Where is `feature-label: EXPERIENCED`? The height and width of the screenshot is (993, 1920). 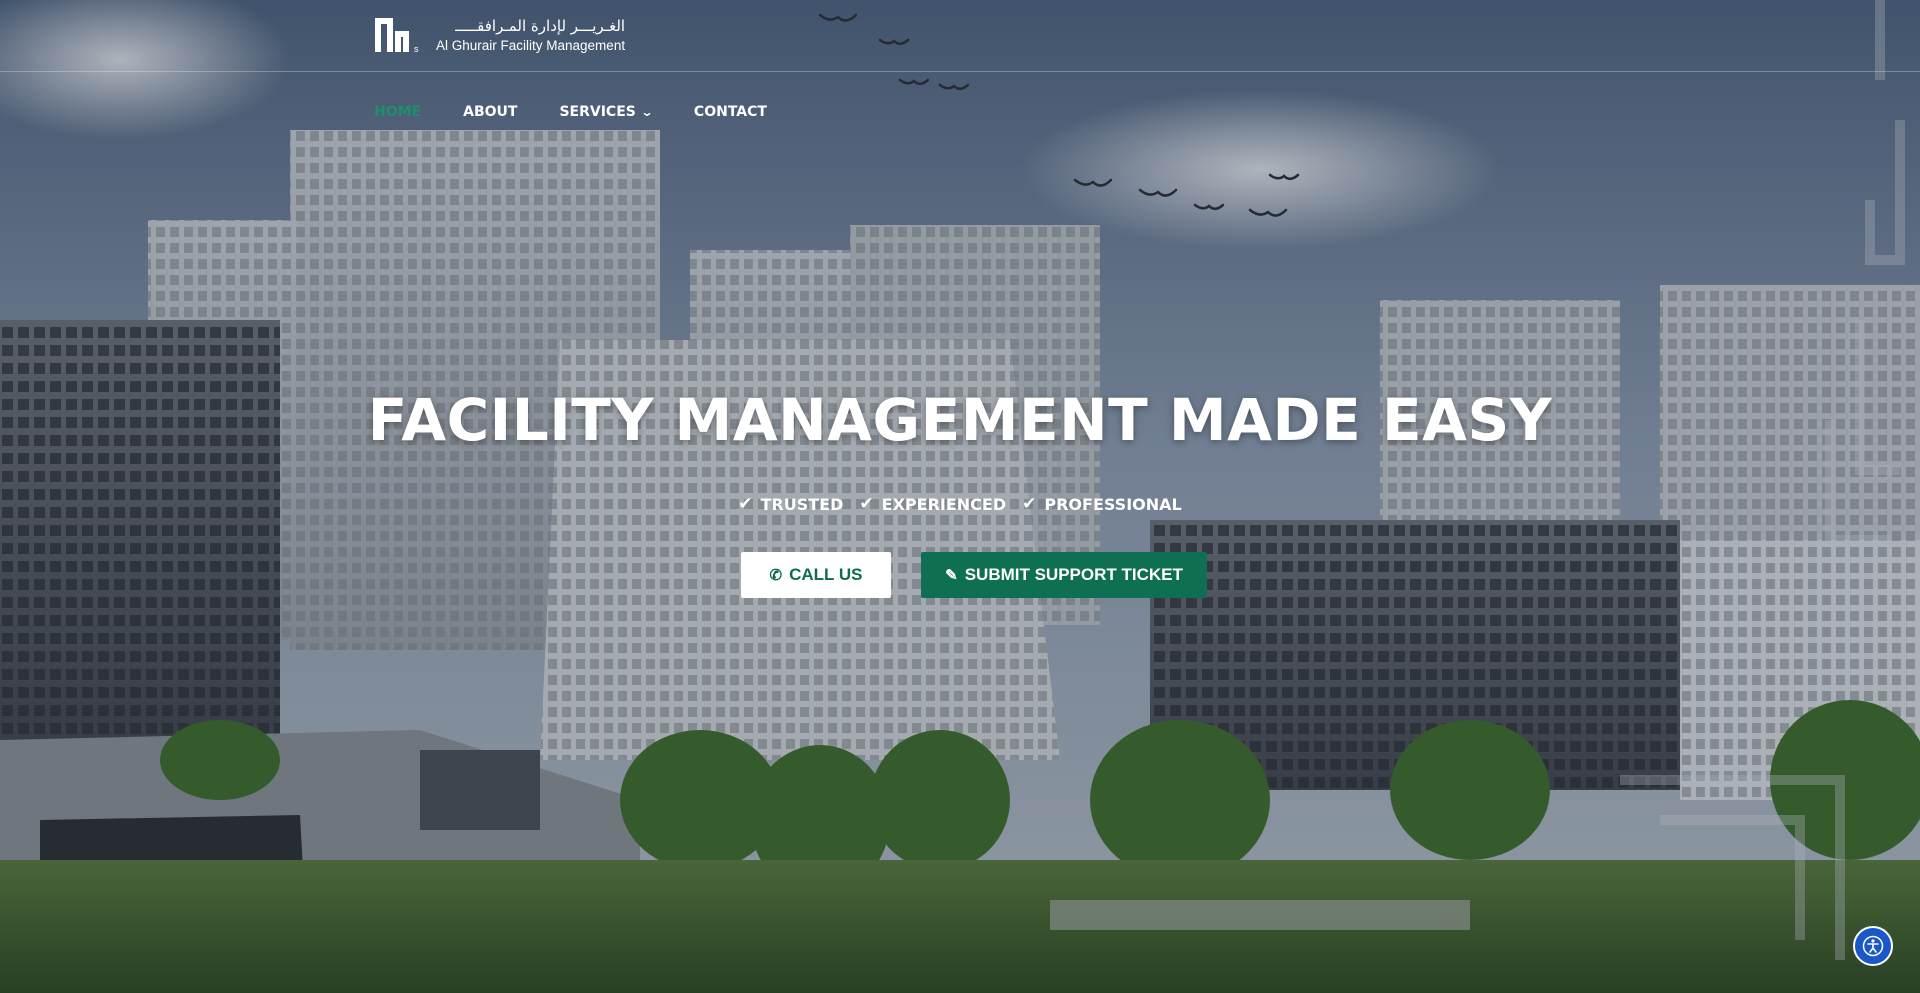 feature-label: EXPERIENCED is located at coordinates (944, 504).